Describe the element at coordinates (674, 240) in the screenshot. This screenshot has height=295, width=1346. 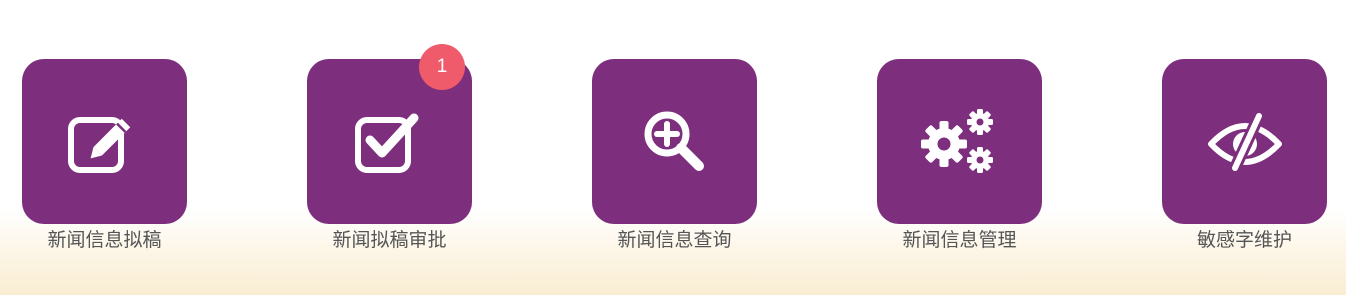
I see `tile-label: 新闻信息查询` at that location.